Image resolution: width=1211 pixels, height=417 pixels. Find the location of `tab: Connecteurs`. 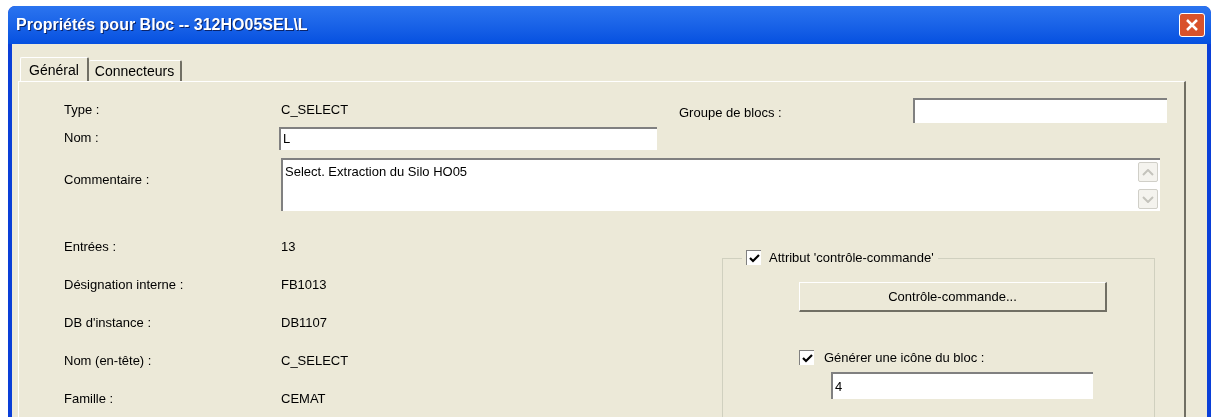

tab: Connecteurs is located at coordinates (135, 70).